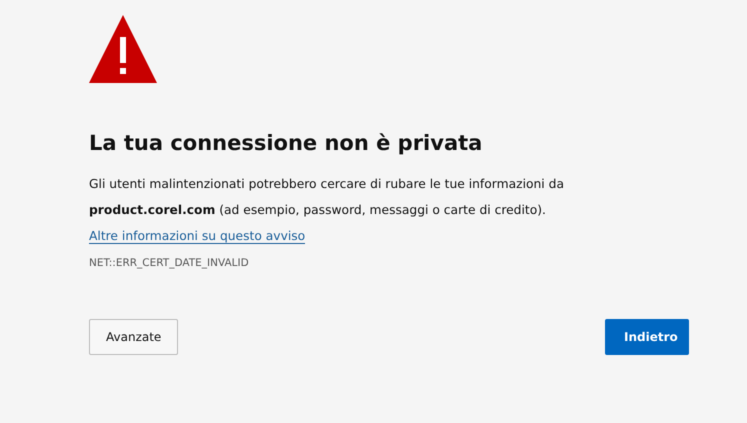  What do you see at coordinates (286, 143) in the screenshot?
I see `page-heading: La tua connessione non è privata` at bounding box center [286, 143].